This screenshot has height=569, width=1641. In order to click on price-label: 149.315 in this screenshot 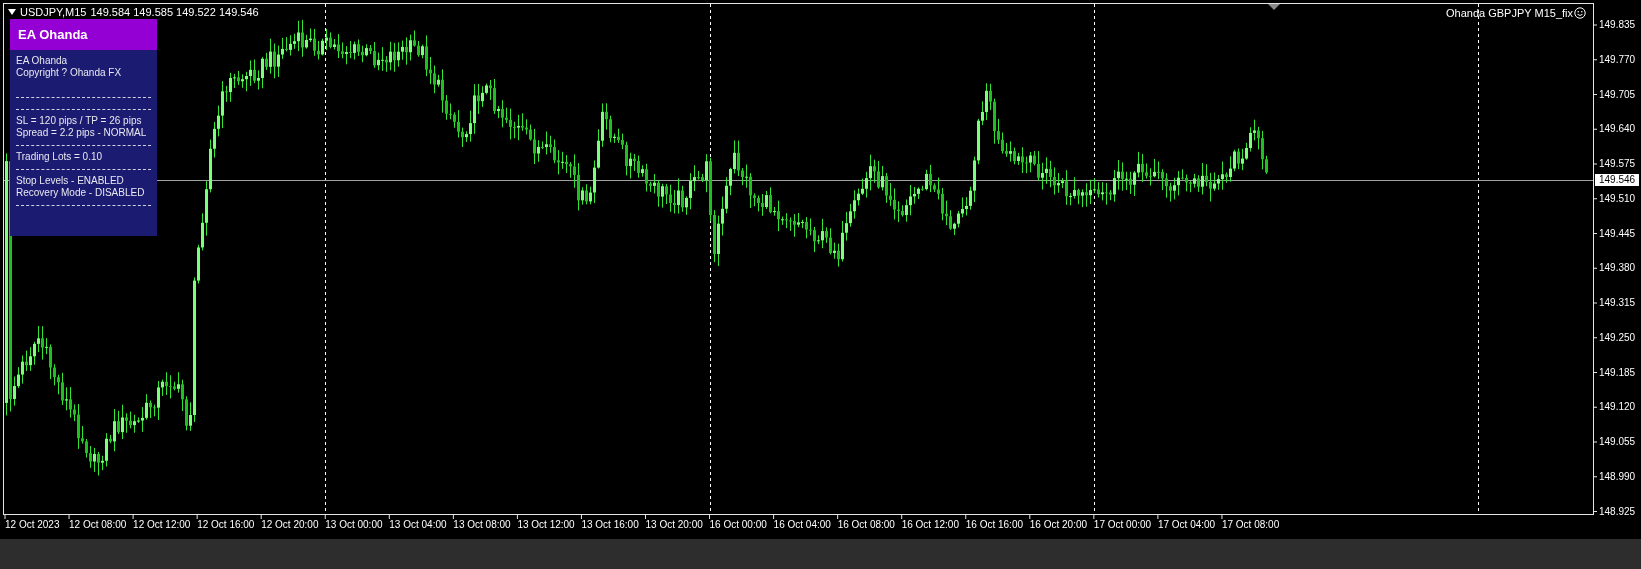, I will do `click(1617, 303)`.